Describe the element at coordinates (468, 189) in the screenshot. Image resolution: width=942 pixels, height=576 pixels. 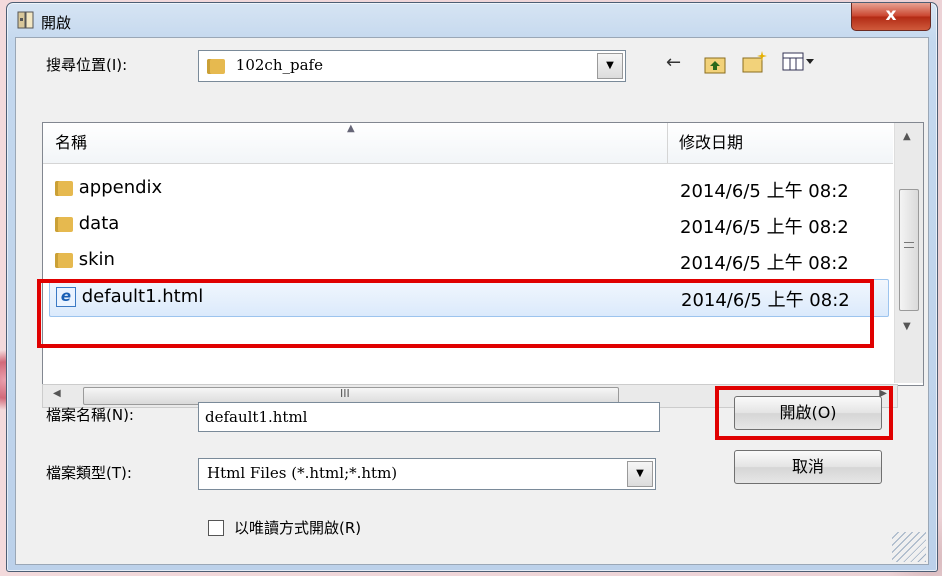
I see `list-item: appendix 2014/6/5 上午 08:2` at that location.